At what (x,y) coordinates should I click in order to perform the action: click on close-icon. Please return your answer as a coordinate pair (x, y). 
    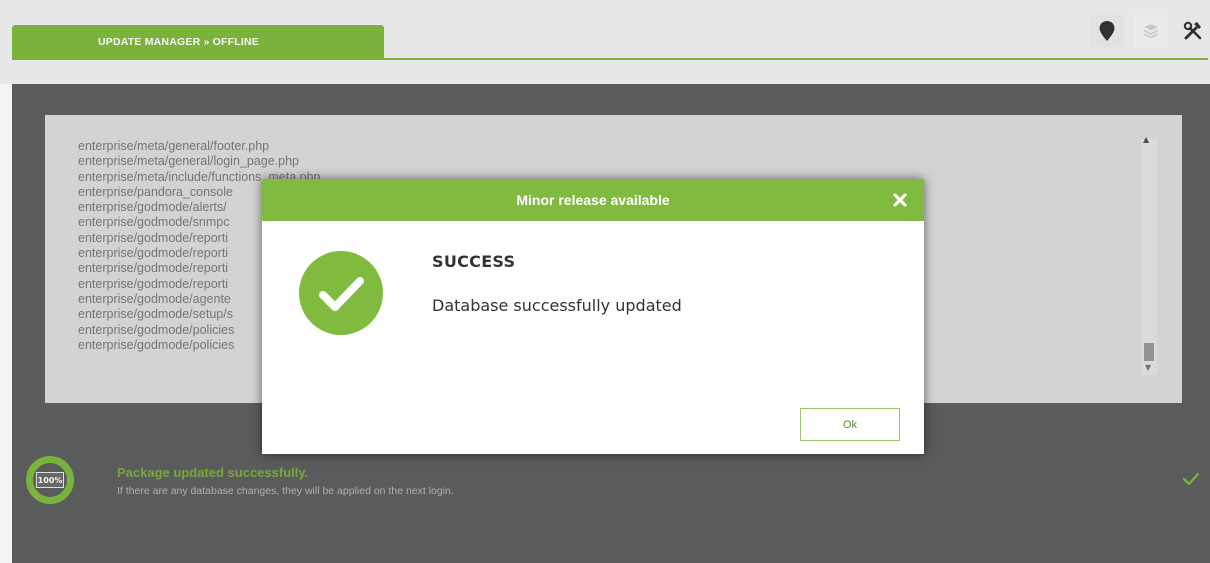
    Looking at the image, I should click on (900, 200).